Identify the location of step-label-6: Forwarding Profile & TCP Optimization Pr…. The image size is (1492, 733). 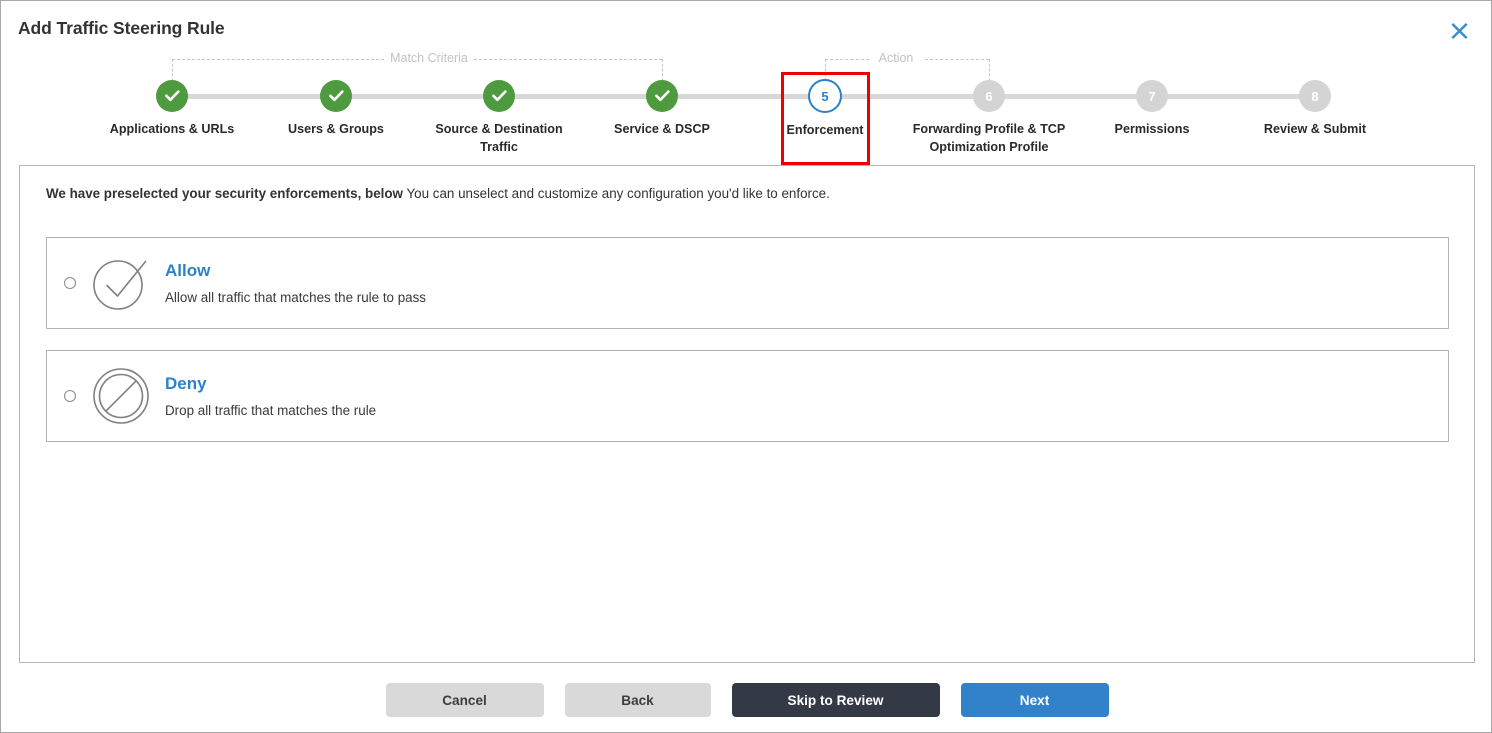
(989, 138).